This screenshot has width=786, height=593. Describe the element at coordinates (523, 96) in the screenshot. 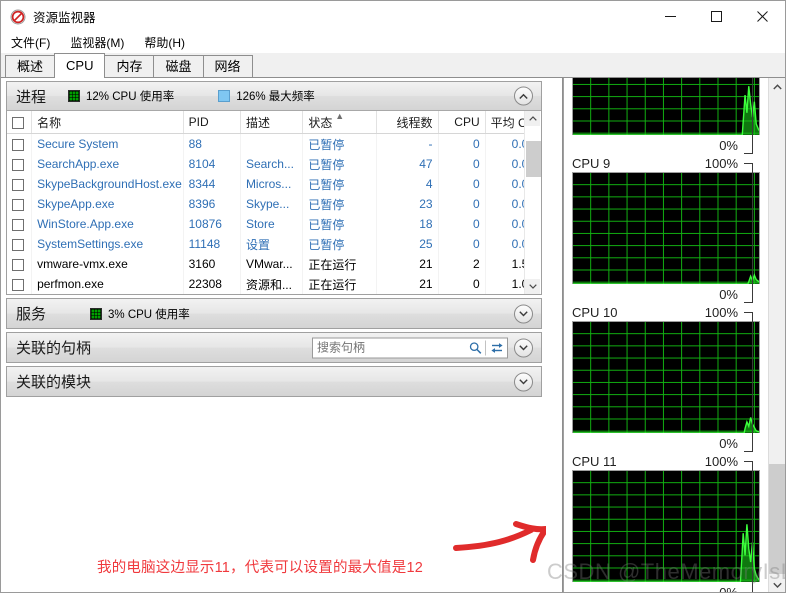

I see `panel-processes-collapse-button` at that location.